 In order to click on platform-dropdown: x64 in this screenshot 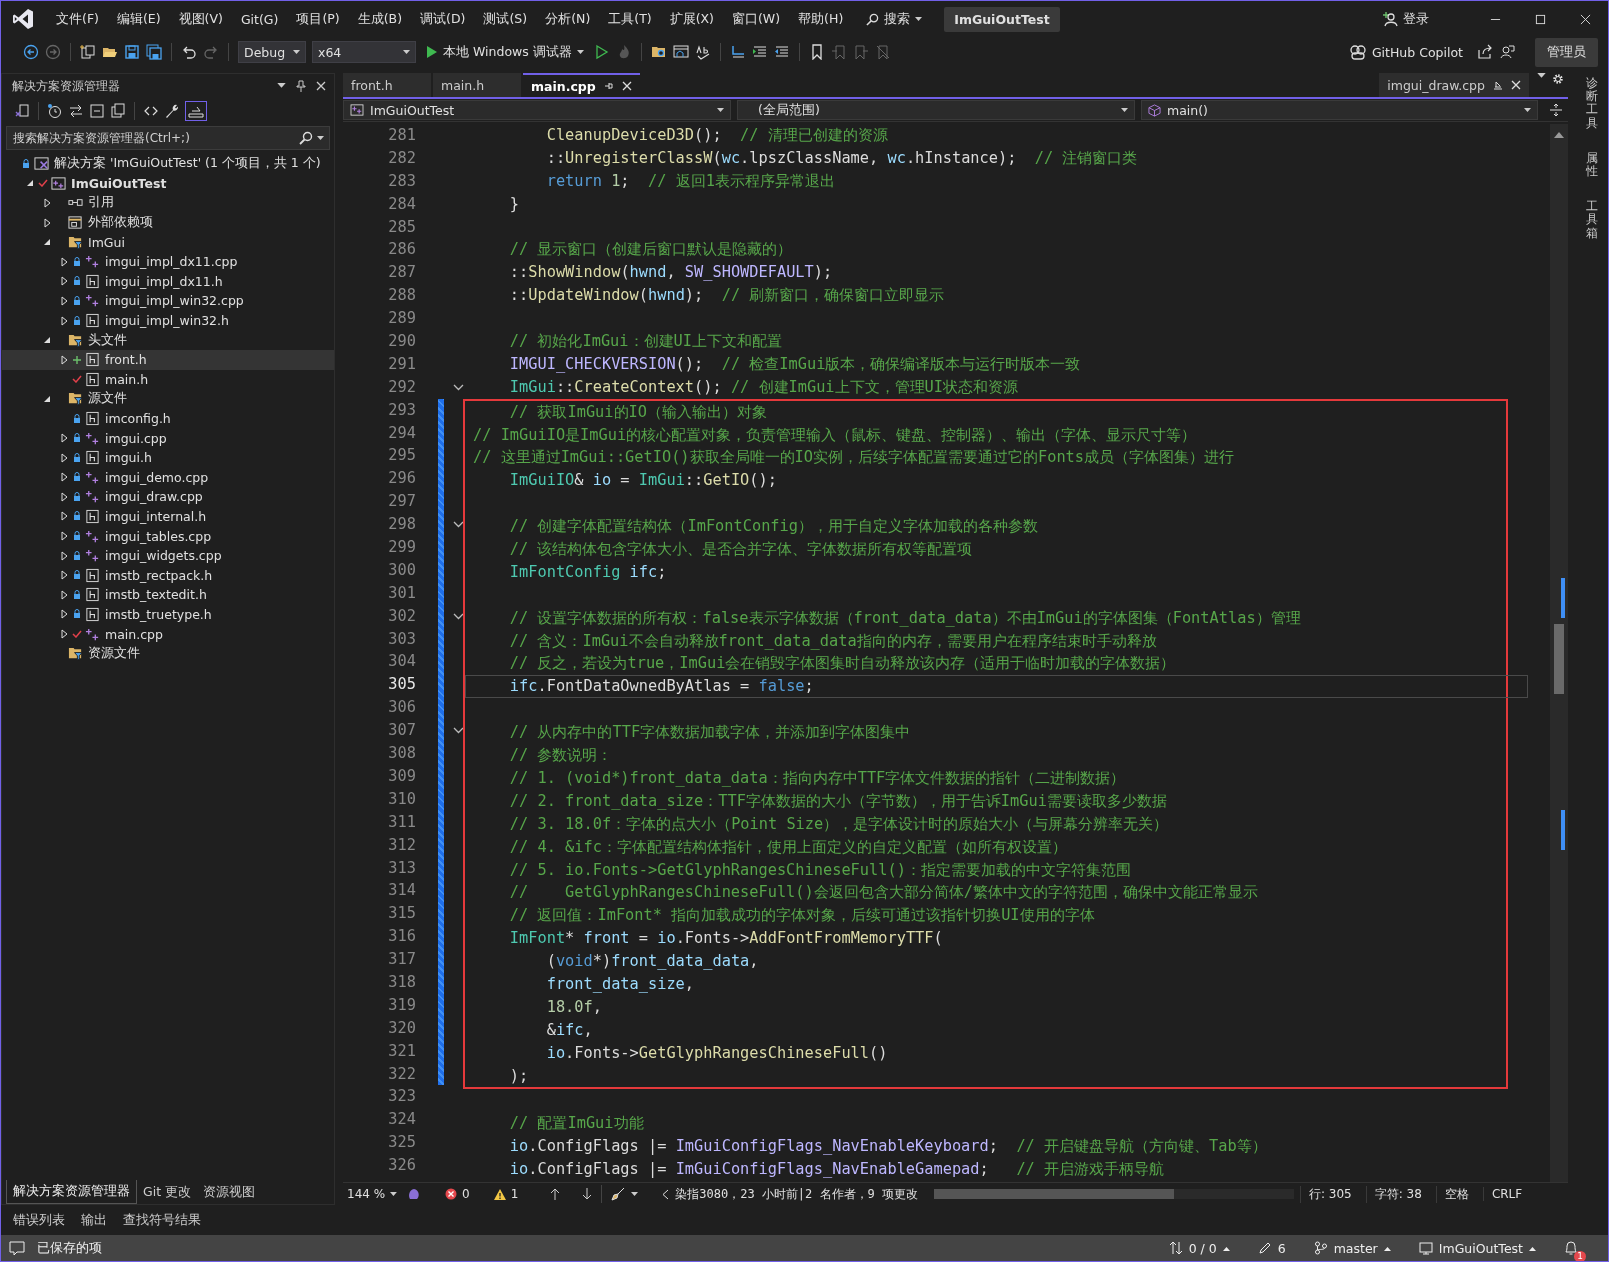, I will do `click(364, 52)`.